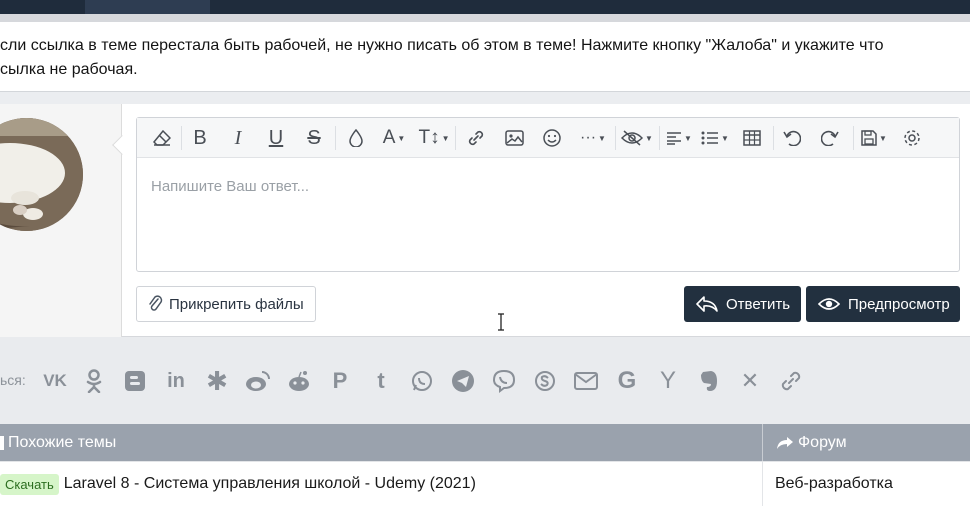 The height and width of the screenshot is (513, 970). Describe the element at coordinates (381, 381) in the screenshot. I see `tumblr-icon: t` at that location.